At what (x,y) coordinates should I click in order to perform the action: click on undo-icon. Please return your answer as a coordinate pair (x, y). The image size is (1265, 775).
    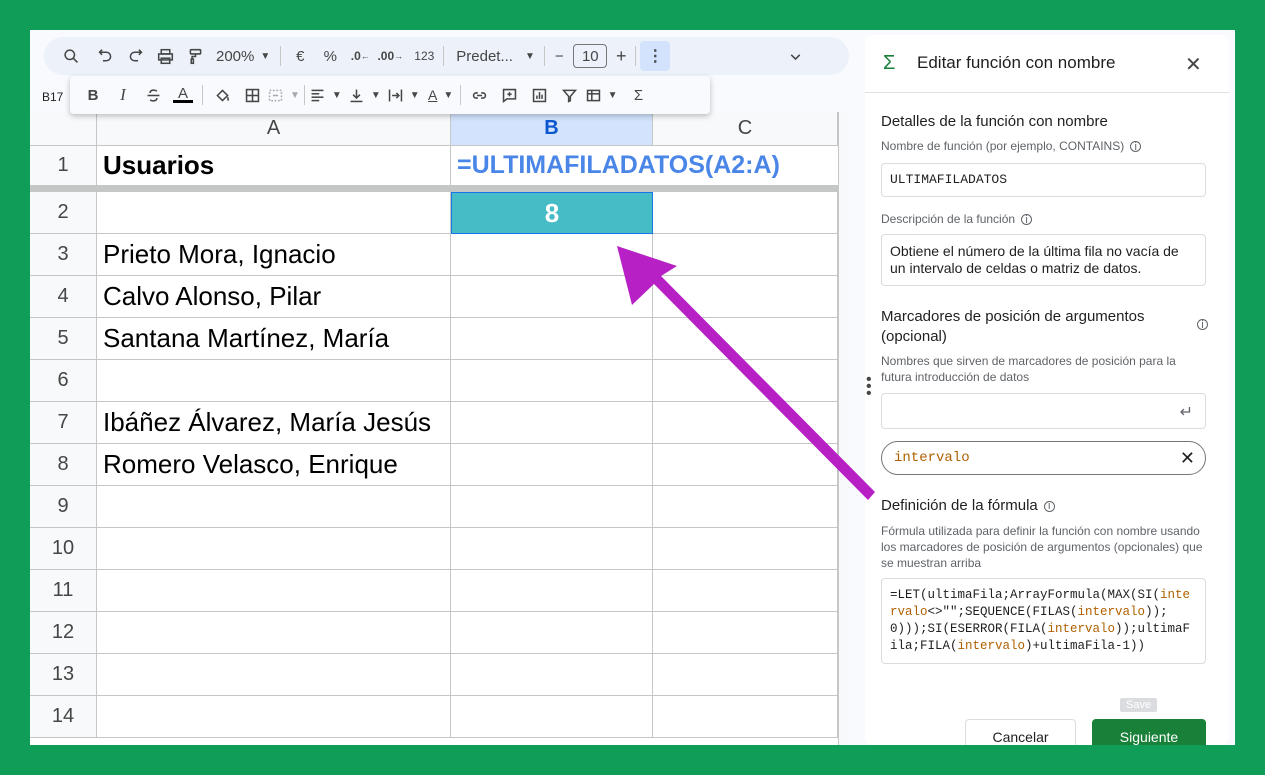
    Looking at the image, I should click on (105, 56).